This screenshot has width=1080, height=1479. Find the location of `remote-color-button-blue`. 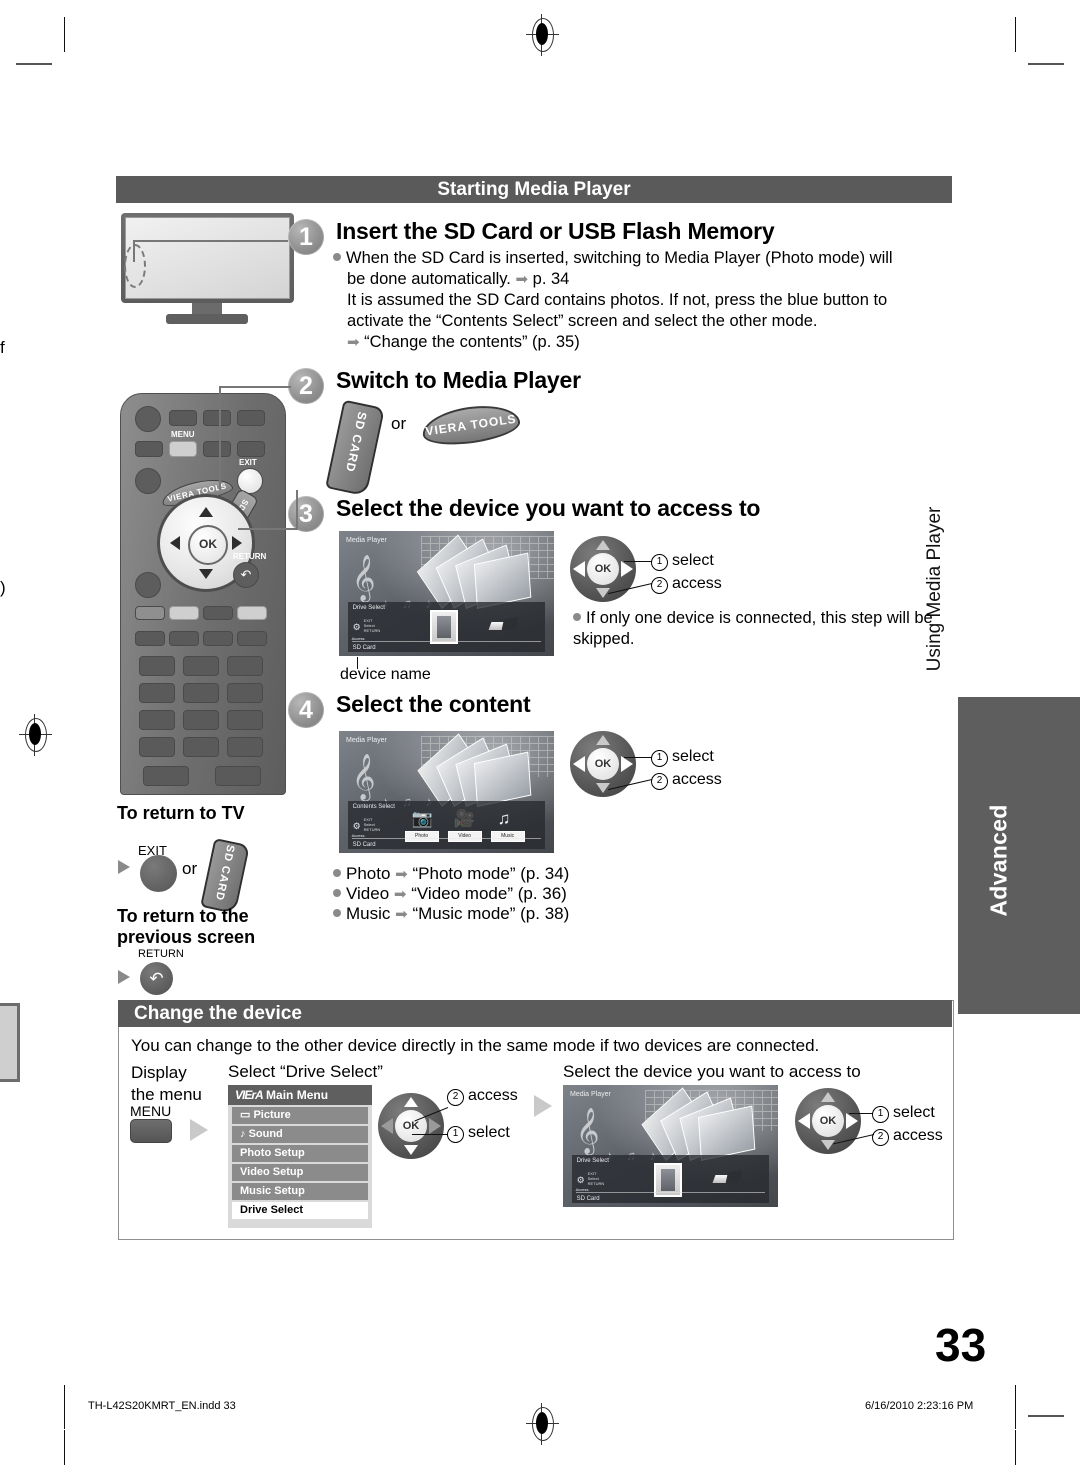

remote-color-button-blue is located at coordinates (252, 613).